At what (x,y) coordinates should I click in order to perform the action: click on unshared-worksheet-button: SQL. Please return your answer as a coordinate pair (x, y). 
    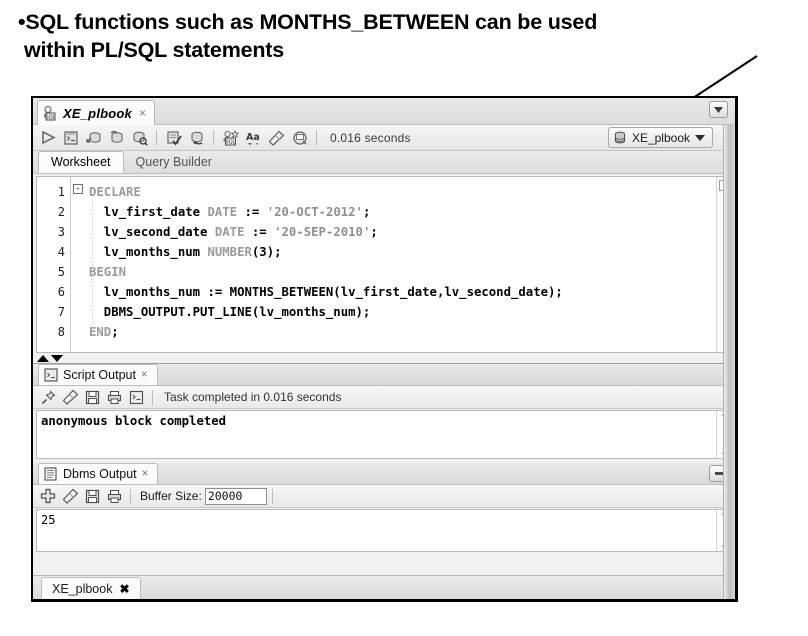
    Looking at the image, I should click on (230, 138).